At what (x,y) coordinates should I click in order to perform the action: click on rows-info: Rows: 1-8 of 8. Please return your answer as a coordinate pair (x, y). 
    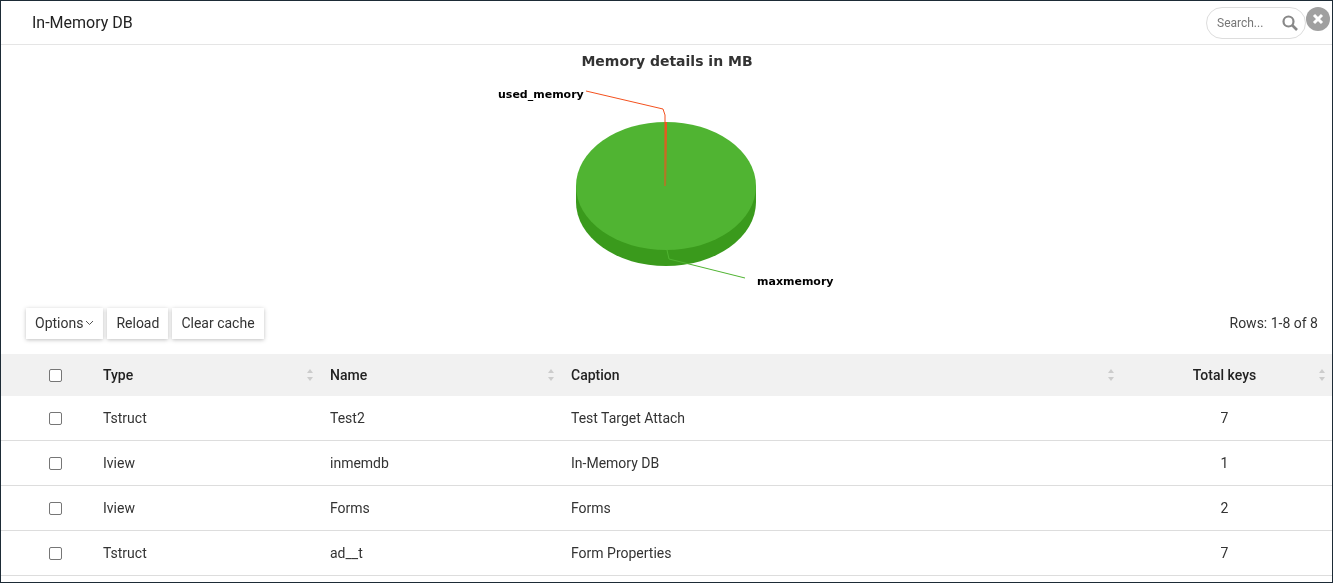
    Looking at the image, I should click on (1273, 323).